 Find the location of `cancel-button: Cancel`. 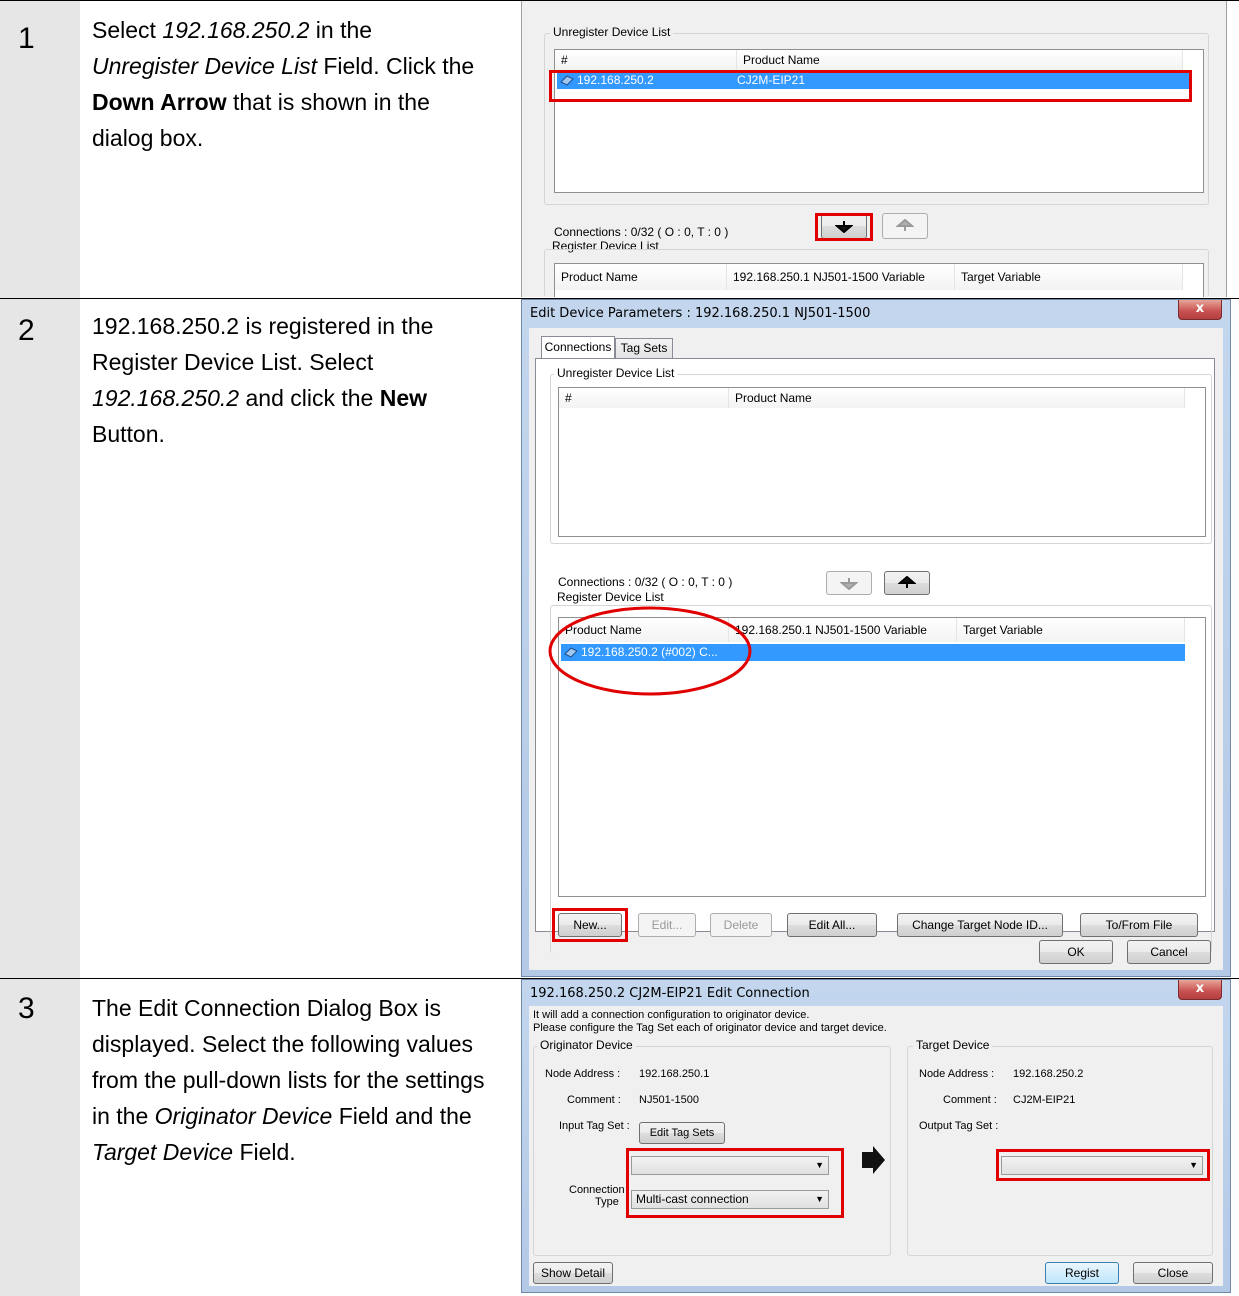

cancel-button: Cancel is located at coordinates (1169, 952).